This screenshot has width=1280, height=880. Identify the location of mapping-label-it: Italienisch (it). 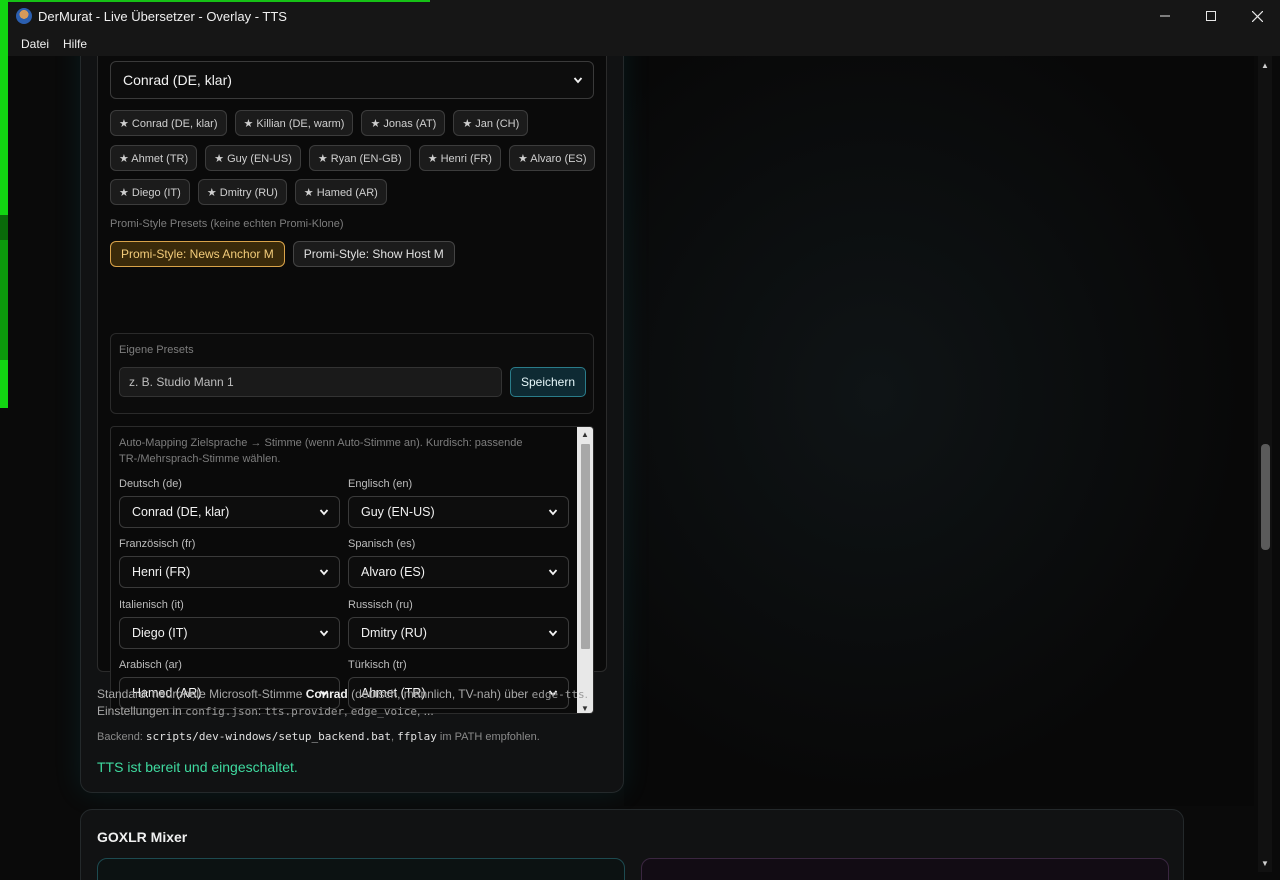
(151, 605).